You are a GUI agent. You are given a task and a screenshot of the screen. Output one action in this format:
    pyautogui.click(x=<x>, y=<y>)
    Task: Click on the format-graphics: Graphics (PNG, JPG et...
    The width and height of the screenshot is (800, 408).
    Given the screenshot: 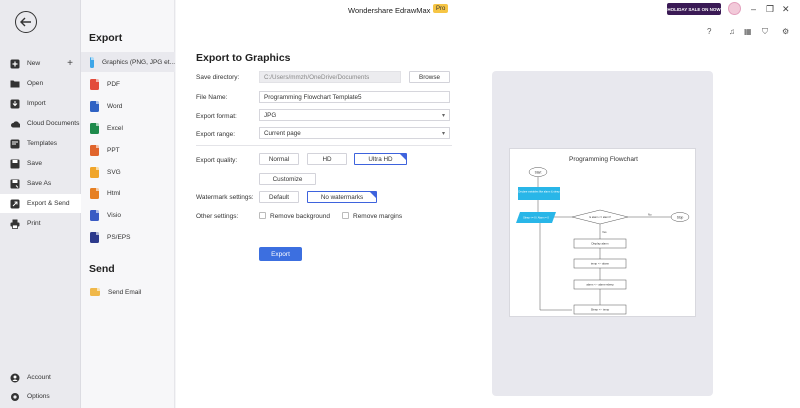 What is the action you would take?
    pyautogui.click(x=128, y=62)
    